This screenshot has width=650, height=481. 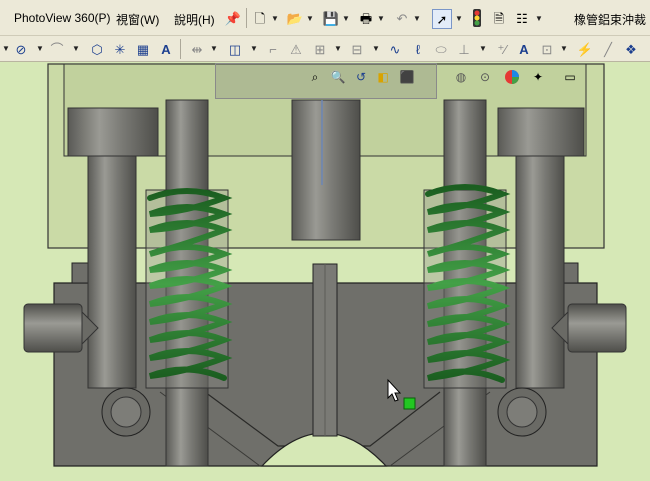 What do you see at coordinates (418, 49) in the screenshot?
I see `spline-icon: ℓ` at bounding box center [418, 49].